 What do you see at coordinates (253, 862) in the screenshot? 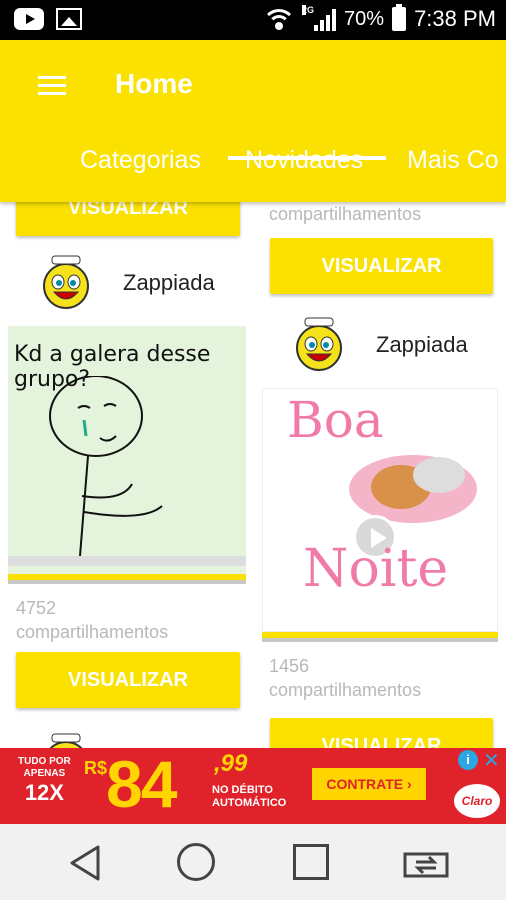
I see `system-nav-bar` at bounding box center [253, 862].